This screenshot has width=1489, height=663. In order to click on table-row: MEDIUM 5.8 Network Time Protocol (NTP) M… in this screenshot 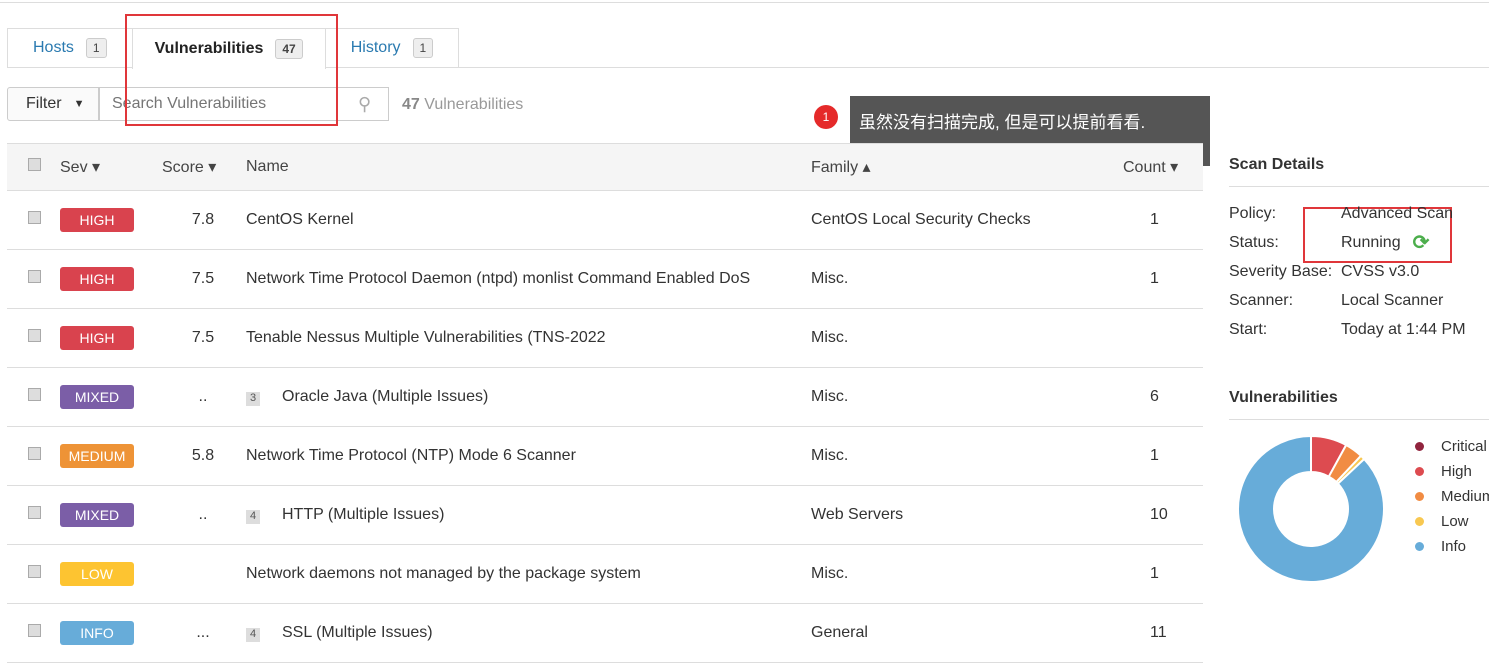, I will do `click(605, 456)`.